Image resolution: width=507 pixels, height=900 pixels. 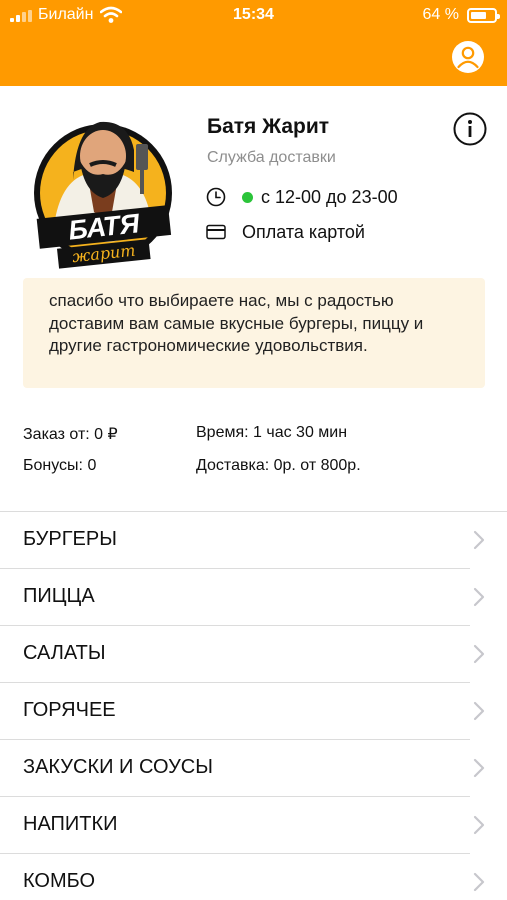 What do you see at coordinates (253, 17) in the screenshot?
I see `status-bar: Билайн 15:34 64 %` at bounding box center [253, 17].